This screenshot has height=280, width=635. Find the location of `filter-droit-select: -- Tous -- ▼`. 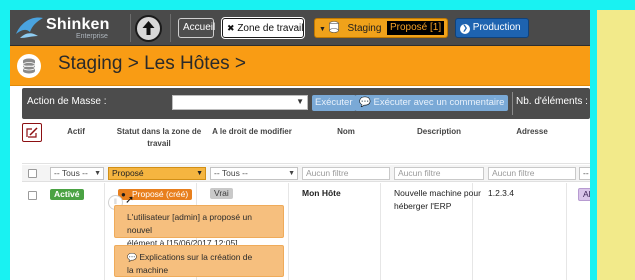

filter-droit-select: -- Tous -- ▼ is located at coordinates (254, 173).